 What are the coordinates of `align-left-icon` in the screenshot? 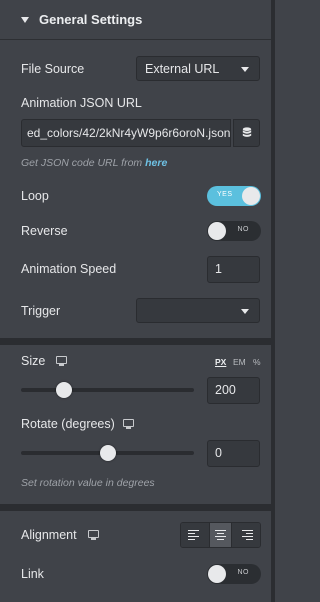 It's located at (193, 535).